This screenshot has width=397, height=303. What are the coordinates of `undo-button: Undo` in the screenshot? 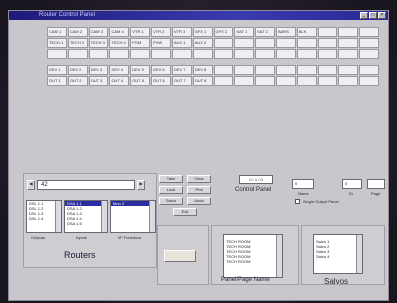 It's located at (199, 201).